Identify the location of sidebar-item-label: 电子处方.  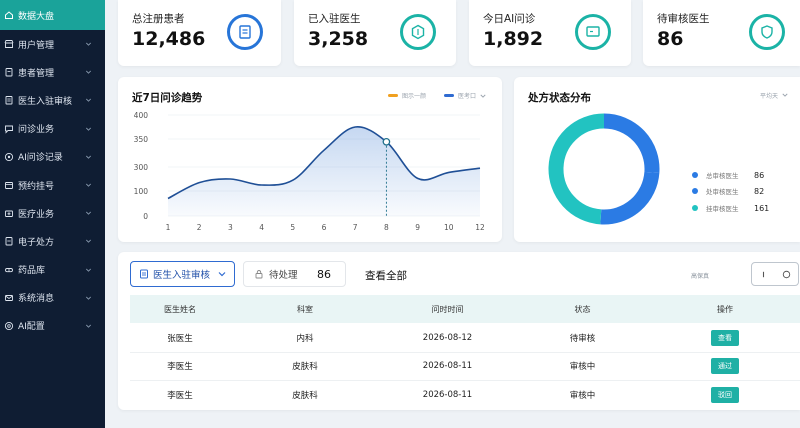
(36, 242).